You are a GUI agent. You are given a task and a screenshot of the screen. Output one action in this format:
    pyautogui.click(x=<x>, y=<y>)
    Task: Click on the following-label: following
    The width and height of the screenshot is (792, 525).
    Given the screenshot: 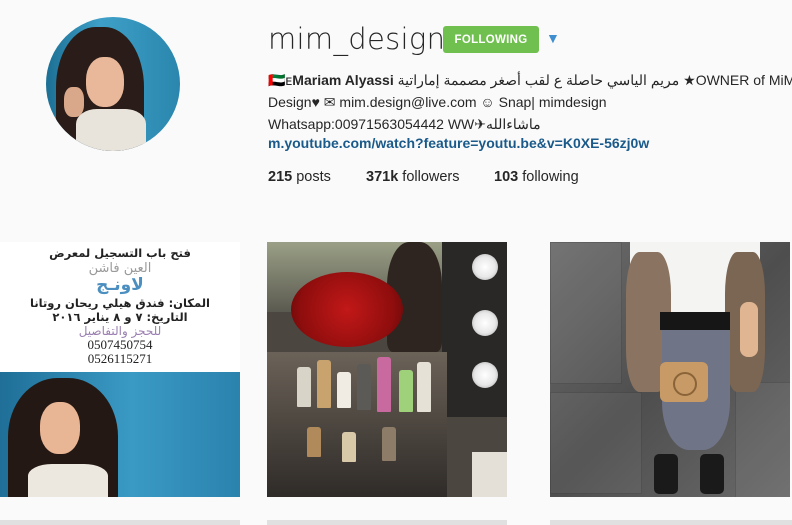 What is the action you would take?
    pyautogui.click(x=548, y=177)
    